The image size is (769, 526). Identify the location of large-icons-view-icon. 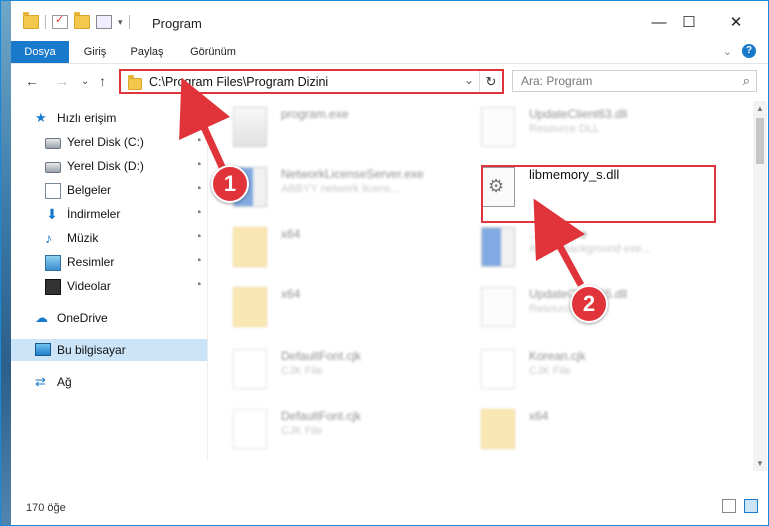
(751, 506).